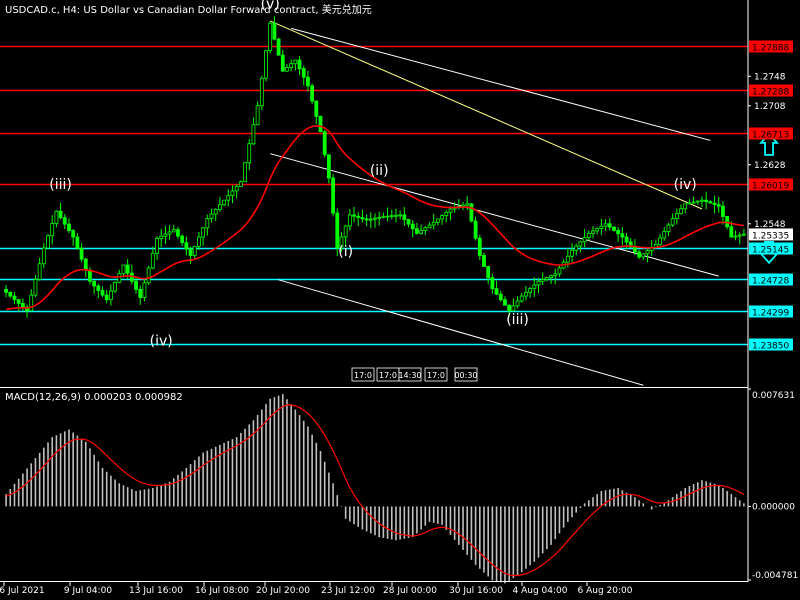 Image resolution: width=800 pixels, height=600 pixels. I want to click on level-label-7: 1.23850, so click(770, 347).